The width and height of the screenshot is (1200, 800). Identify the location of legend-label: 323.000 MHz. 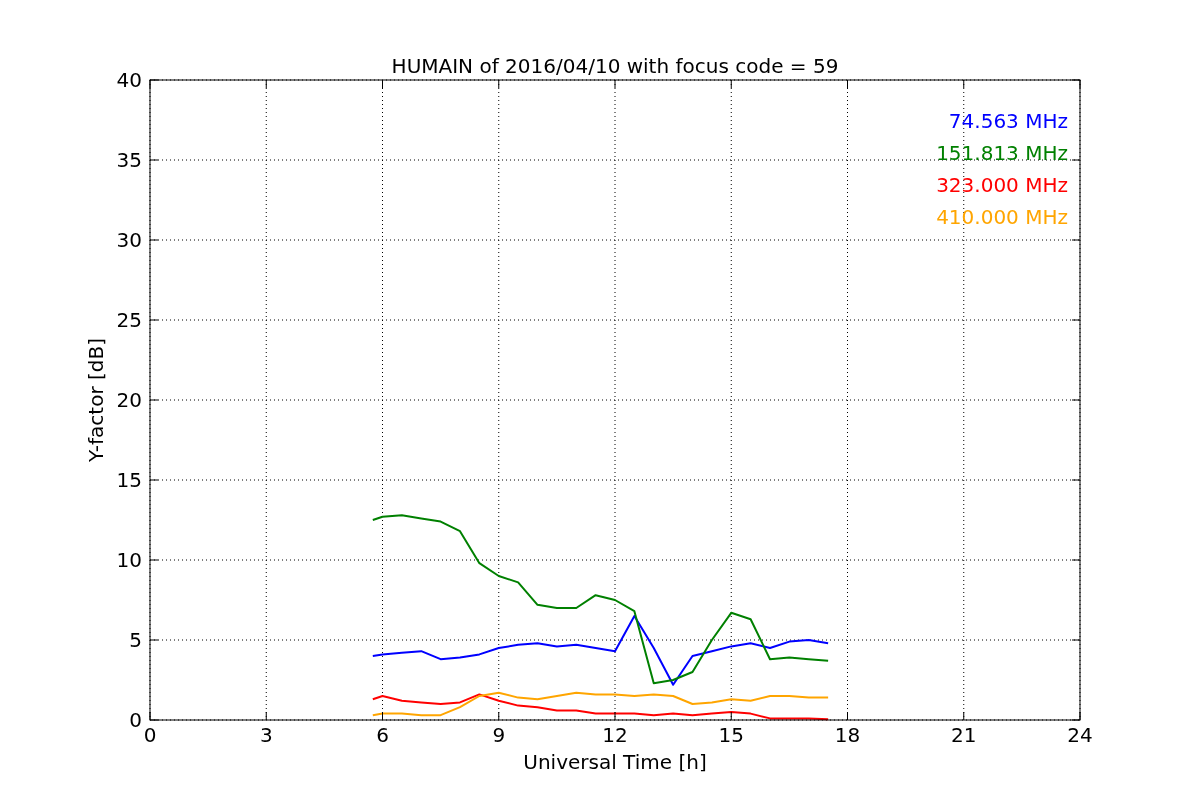
(1002, 185).